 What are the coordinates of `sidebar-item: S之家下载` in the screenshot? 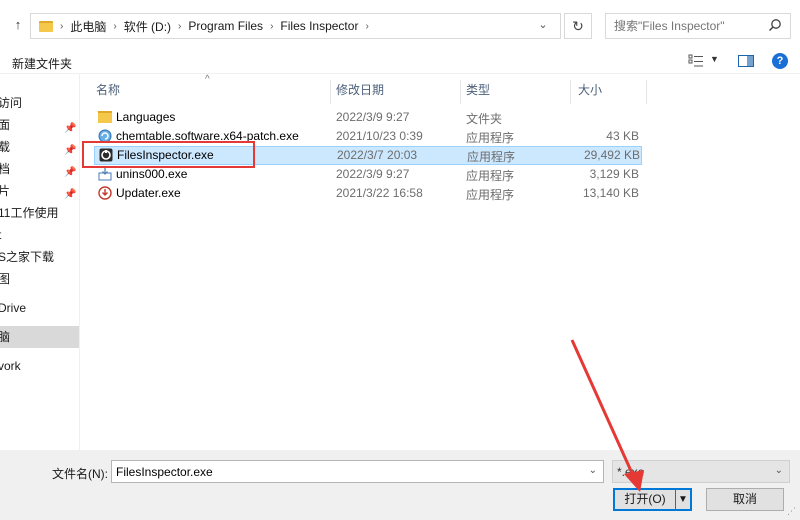 It's located at (39, 257).